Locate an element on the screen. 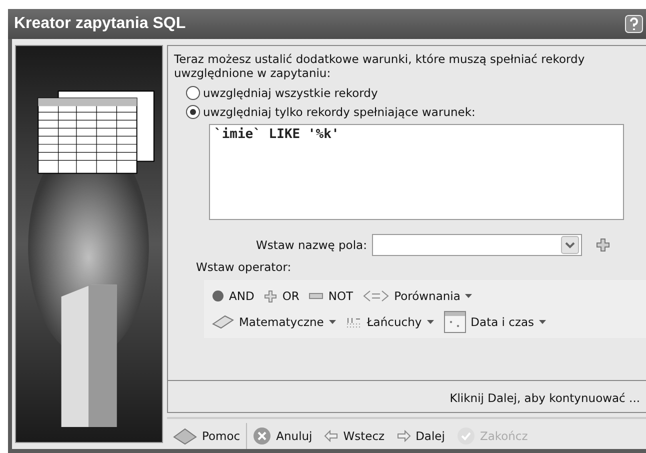  operator-button: NOT is located at coordinates (333, 296).